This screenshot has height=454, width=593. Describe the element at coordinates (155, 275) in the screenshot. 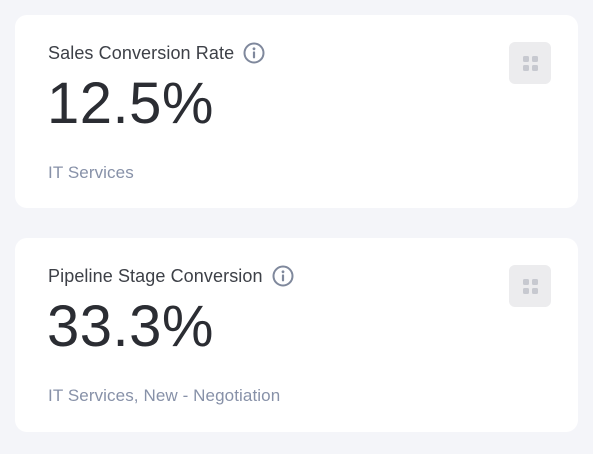

I see `card-title: Pipeline Stage Conversion` at that location.